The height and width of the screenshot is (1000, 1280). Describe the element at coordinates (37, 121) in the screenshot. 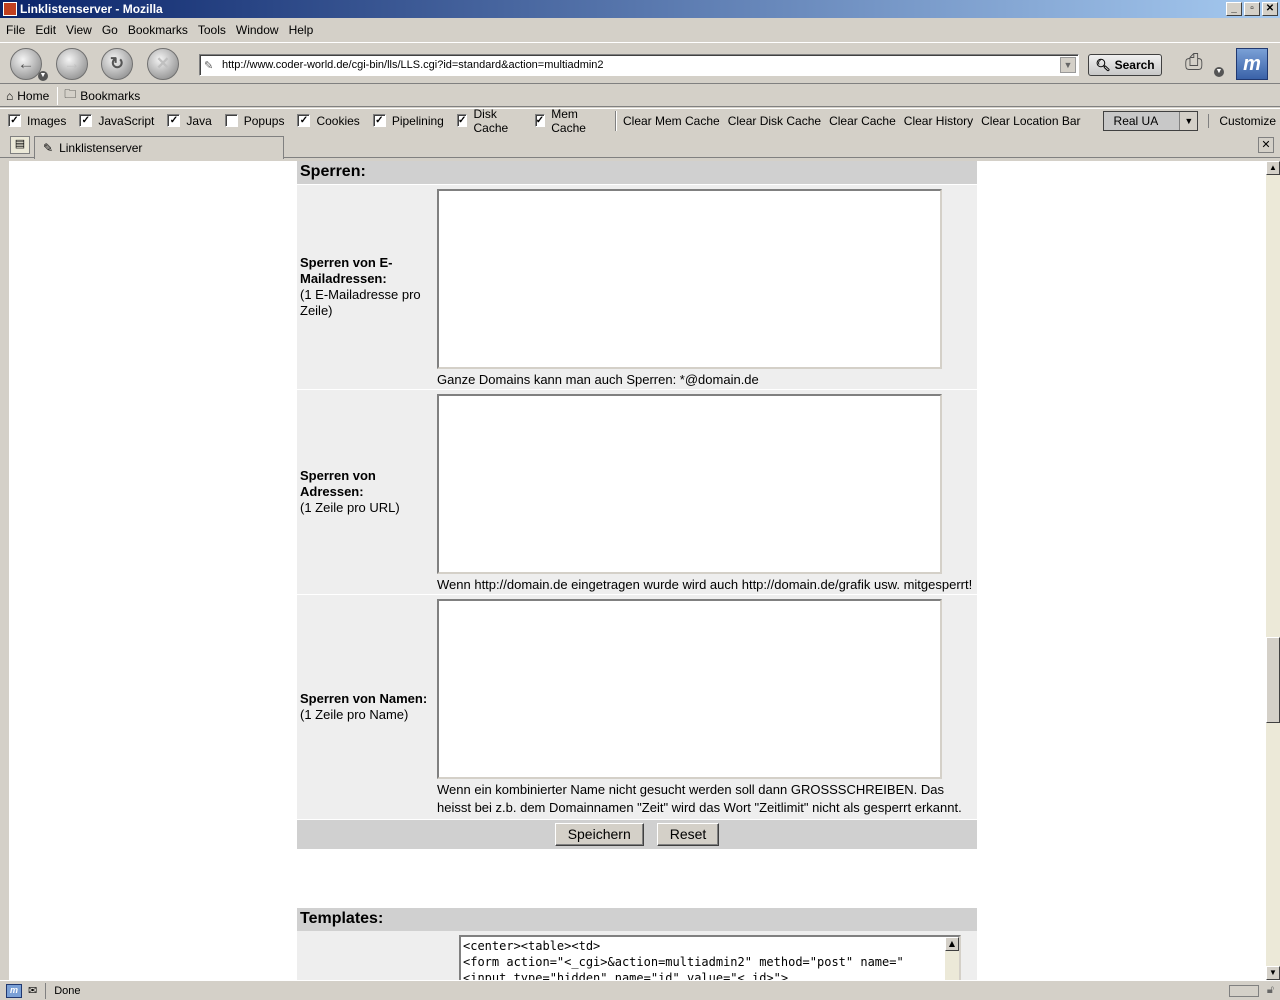

I see `pref-images-checkbox: ✓ Images` at that location.